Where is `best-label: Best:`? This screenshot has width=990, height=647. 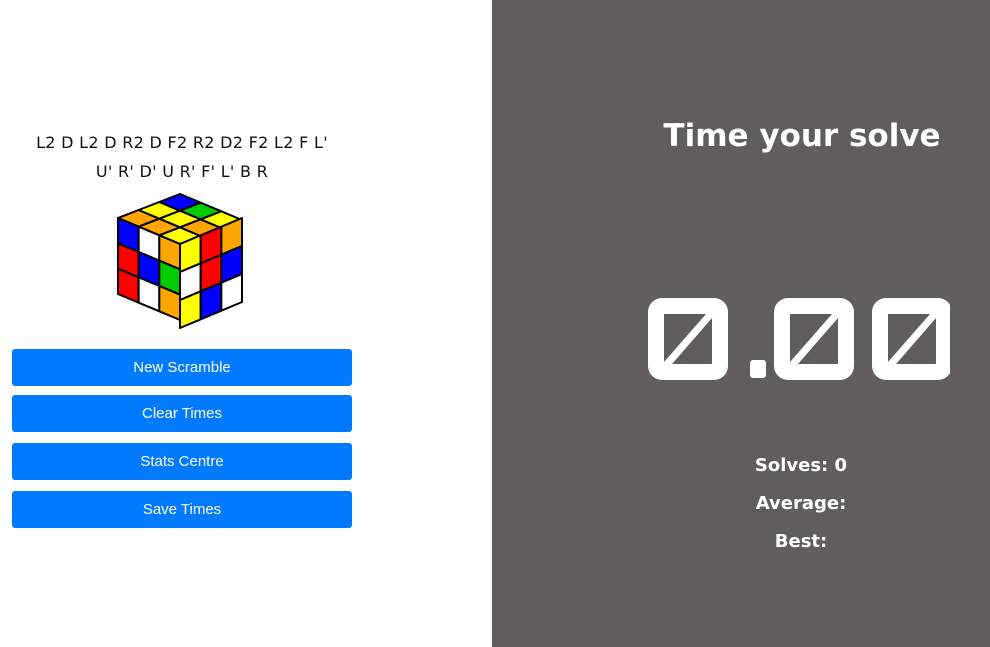 best-label: Best: is located at coordinates (801, 541).